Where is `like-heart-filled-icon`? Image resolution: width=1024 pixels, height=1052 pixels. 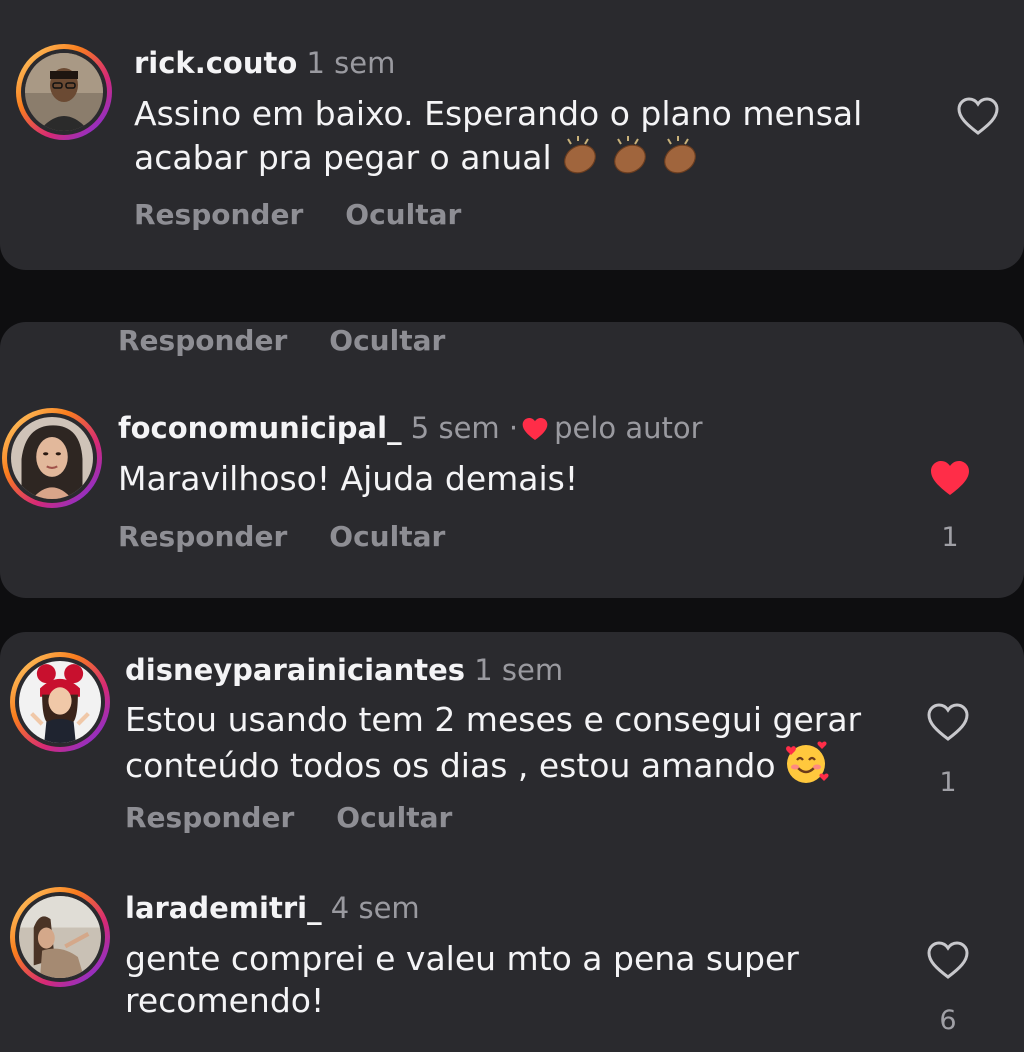
like-heart-filled-icon is located at coordinates (950, 478).